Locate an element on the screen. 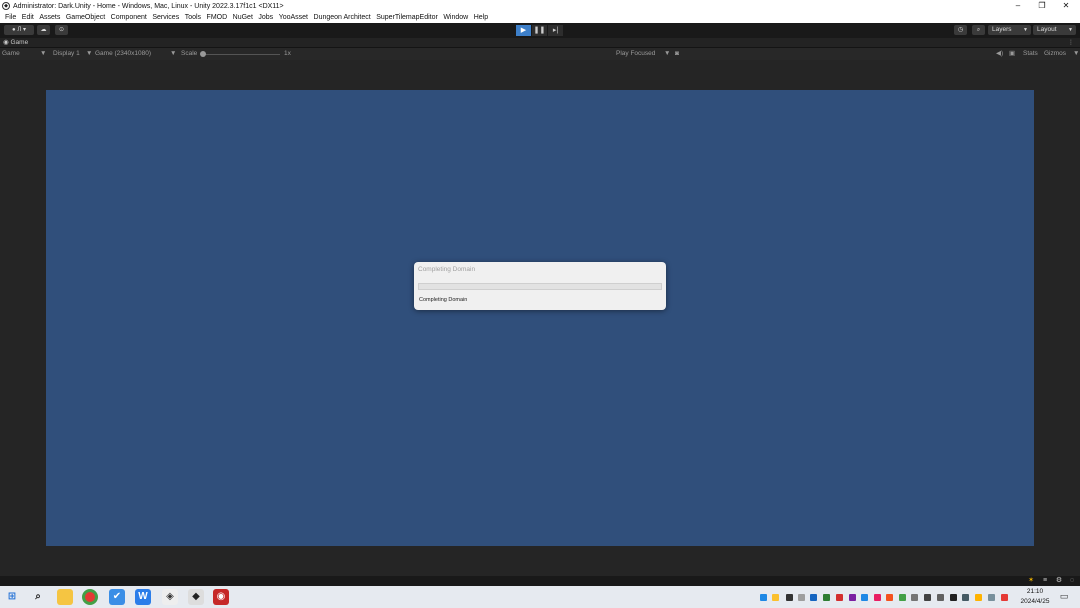 Image resolution: width=1080 pixels, height=608 pixels. menu-yooasset: YooAsset is located at coordinates (293, 17).